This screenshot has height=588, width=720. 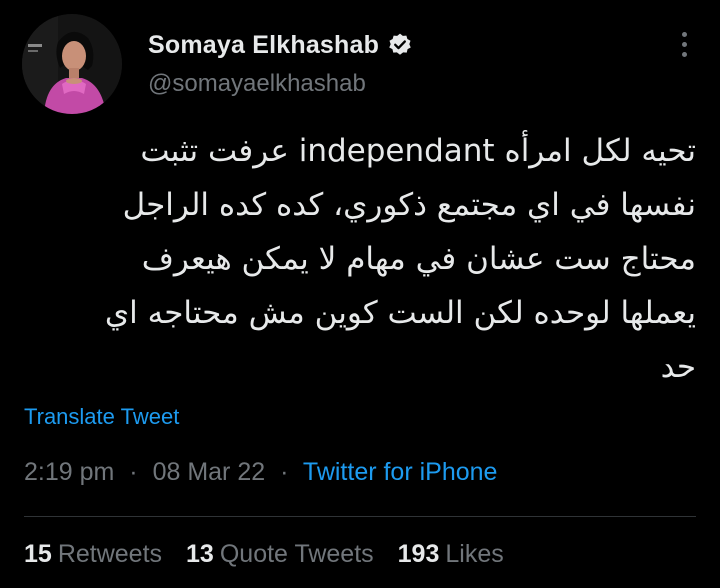 I want to click on name-row: Somaya Elkhashab, so click(x=280, y=45).